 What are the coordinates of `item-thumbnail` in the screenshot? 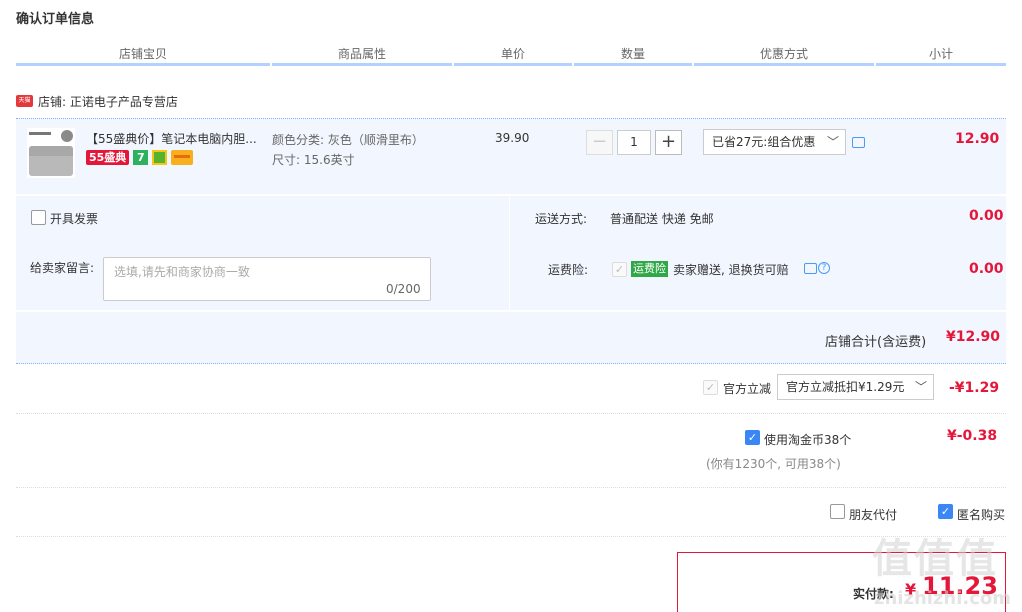 It's located at (51, 153).